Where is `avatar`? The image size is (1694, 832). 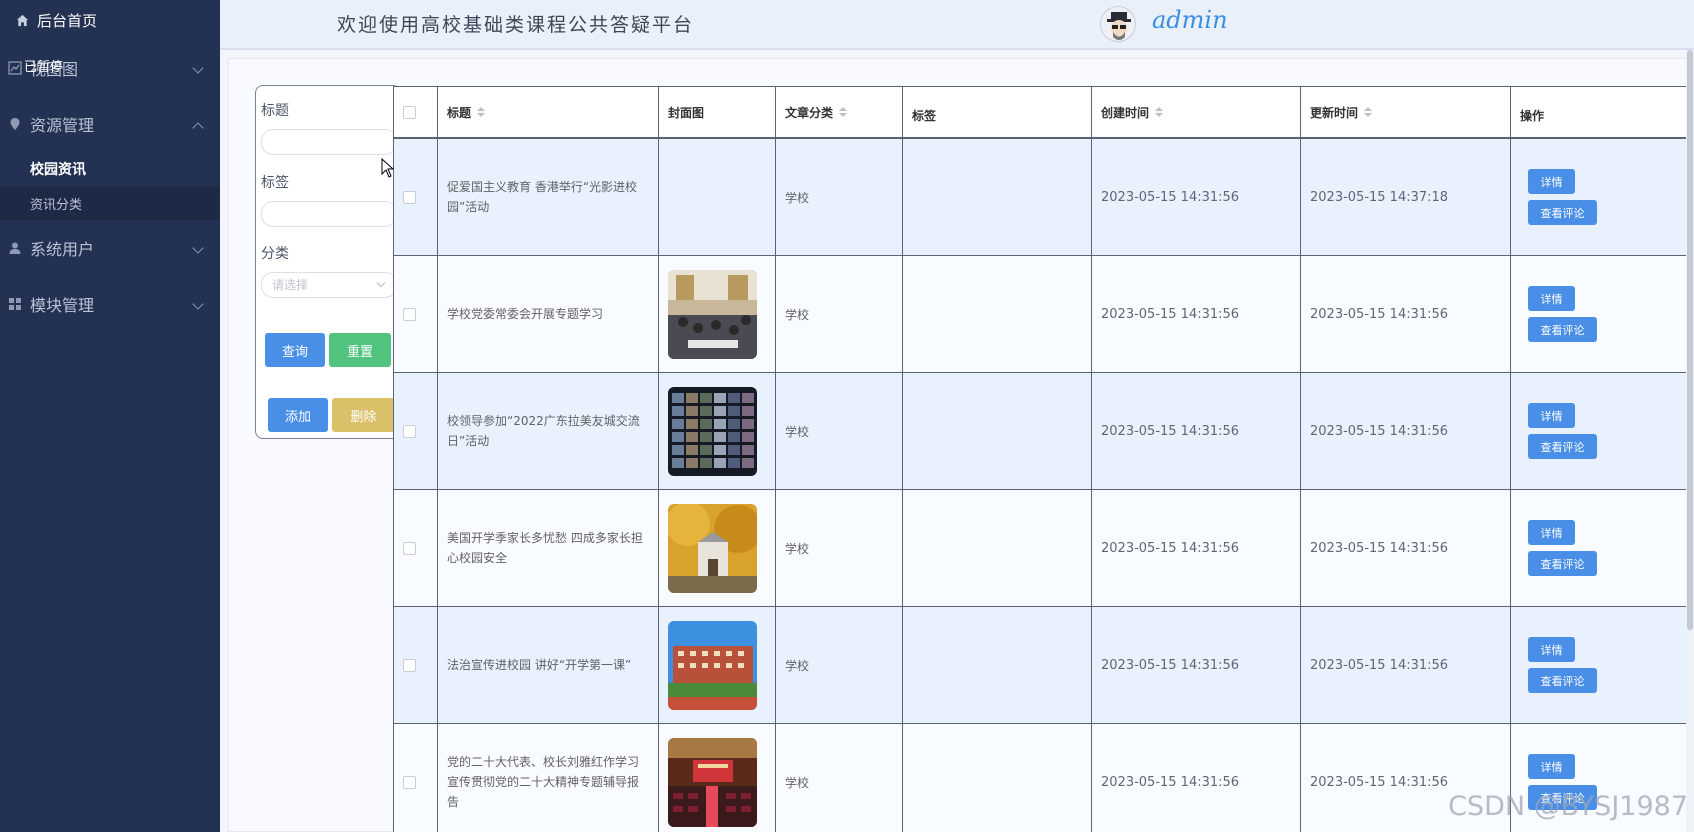 avatar is located at coordinates (1118, 24).